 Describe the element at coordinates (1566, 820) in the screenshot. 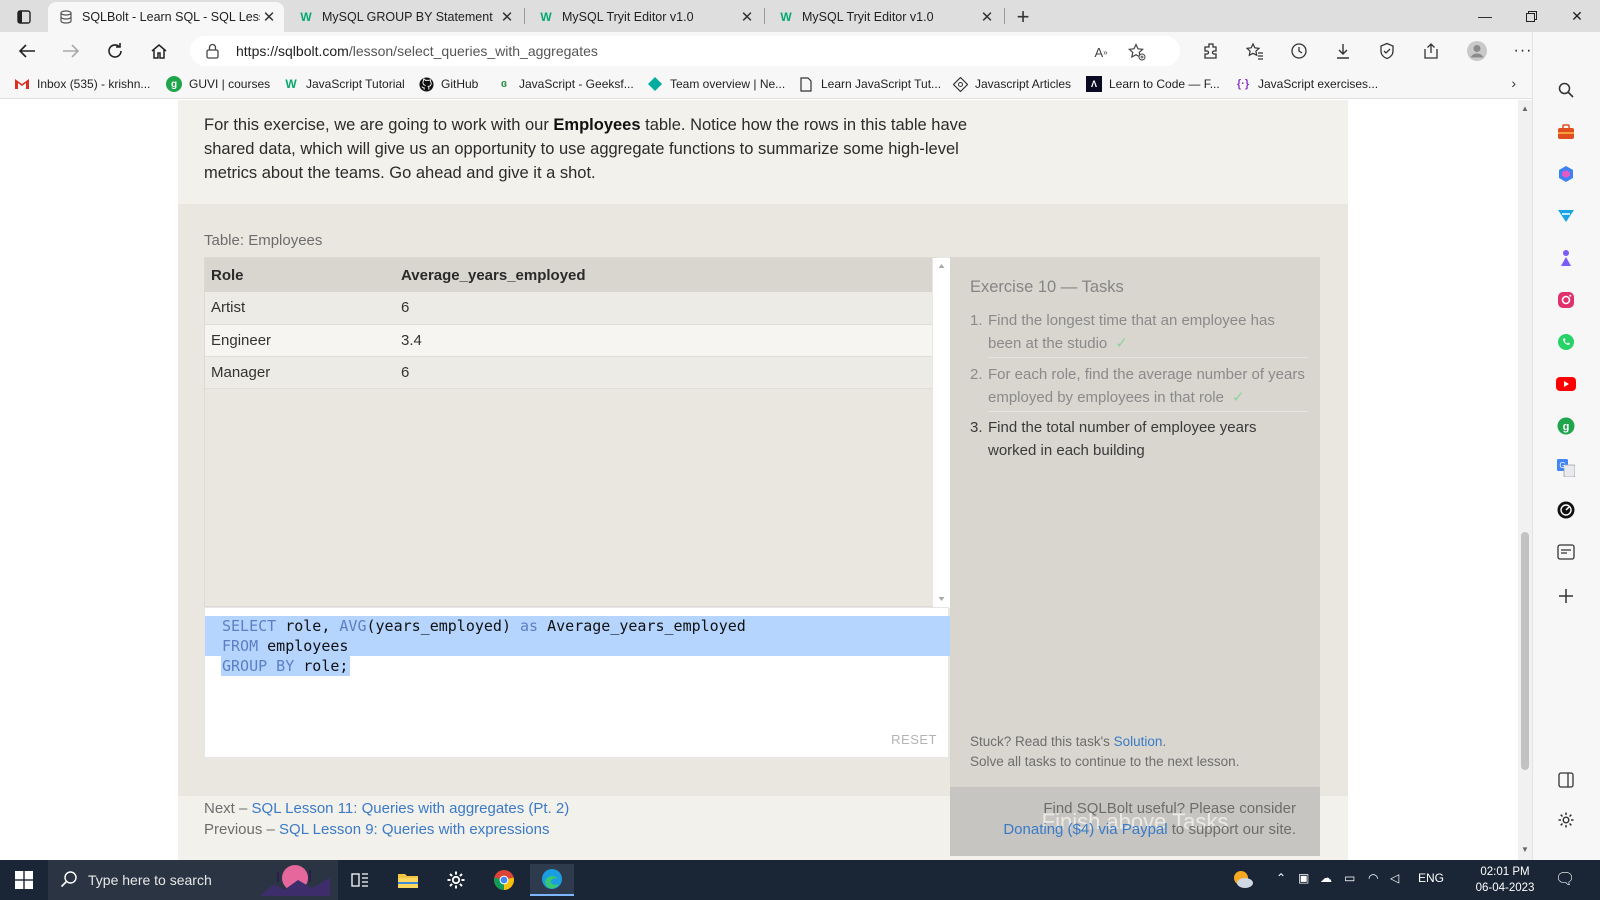

I see `settings-gear-icon` at that location.